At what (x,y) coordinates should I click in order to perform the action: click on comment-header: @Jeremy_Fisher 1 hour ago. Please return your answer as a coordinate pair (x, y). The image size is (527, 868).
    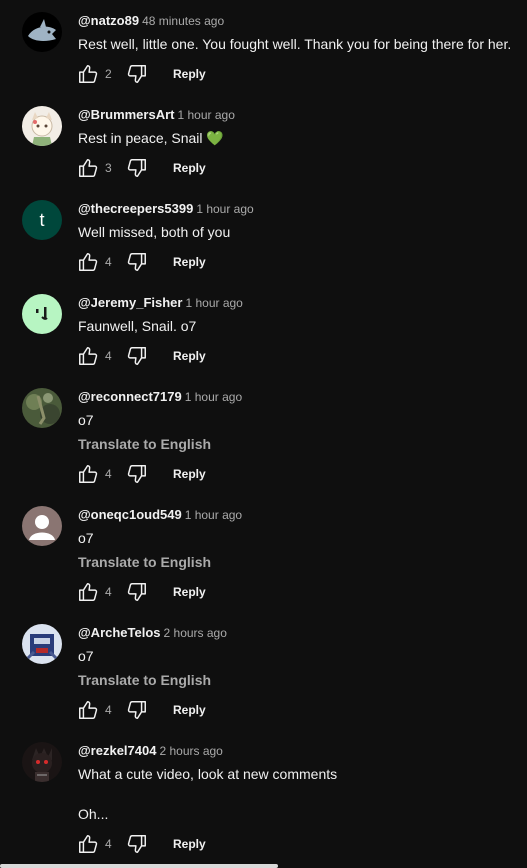
    Looking at the image, I should click on (297, 303).